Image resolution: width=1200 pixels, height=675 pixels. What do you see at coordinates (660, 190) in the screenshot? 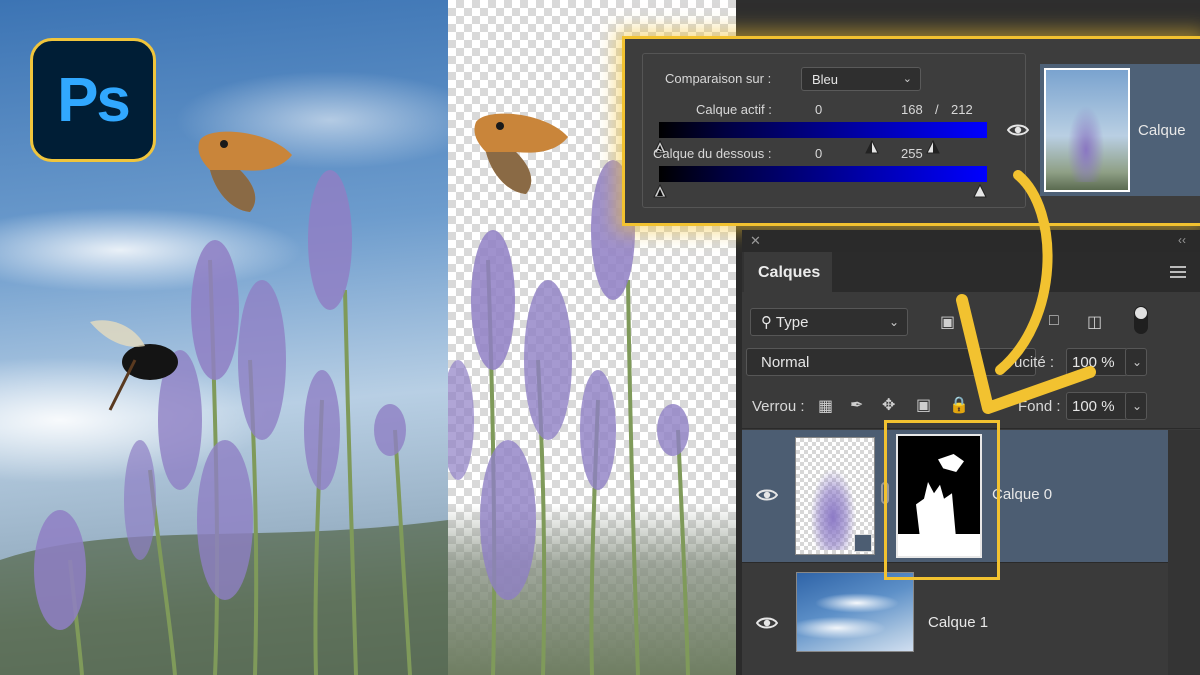
I see `underlying-layer-black-handle` at bounding box center [660, 190].